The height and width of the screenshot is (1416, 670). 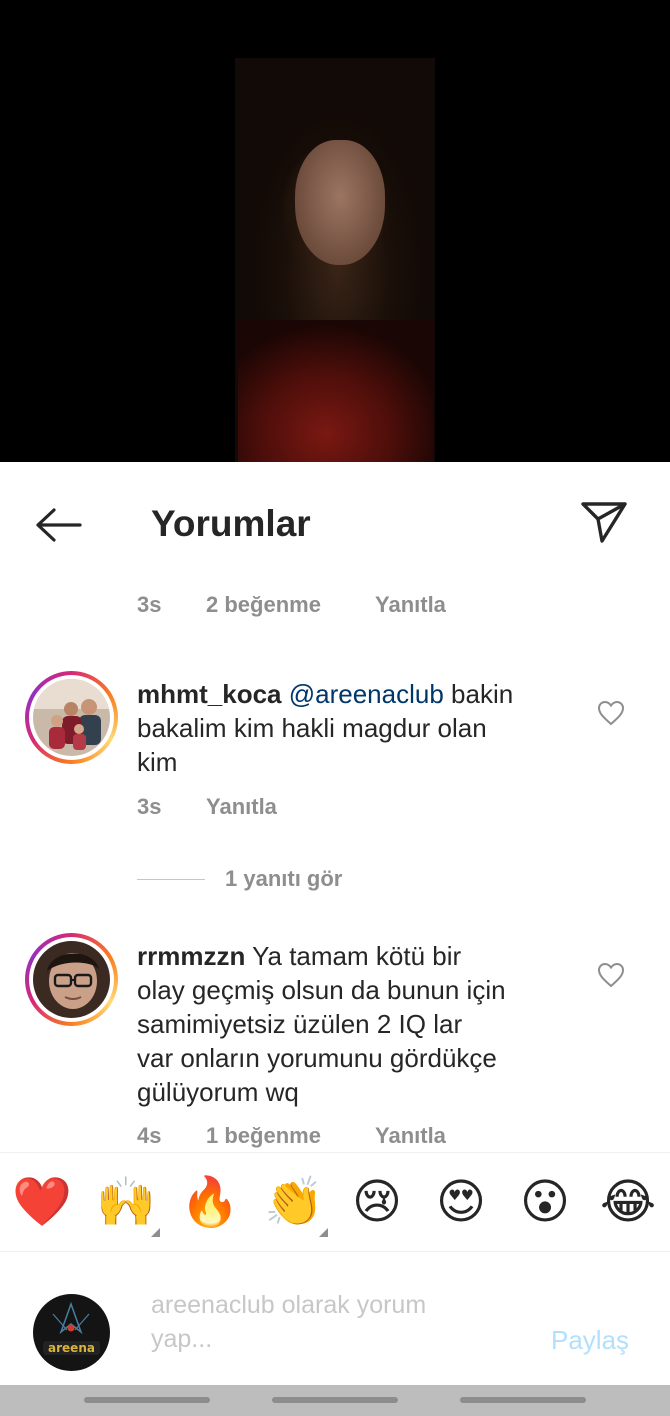 What do you see at coordinates (157, 762) in the screenshot?
I see `comment-text-line: kim` at bounding box center [157, 762].